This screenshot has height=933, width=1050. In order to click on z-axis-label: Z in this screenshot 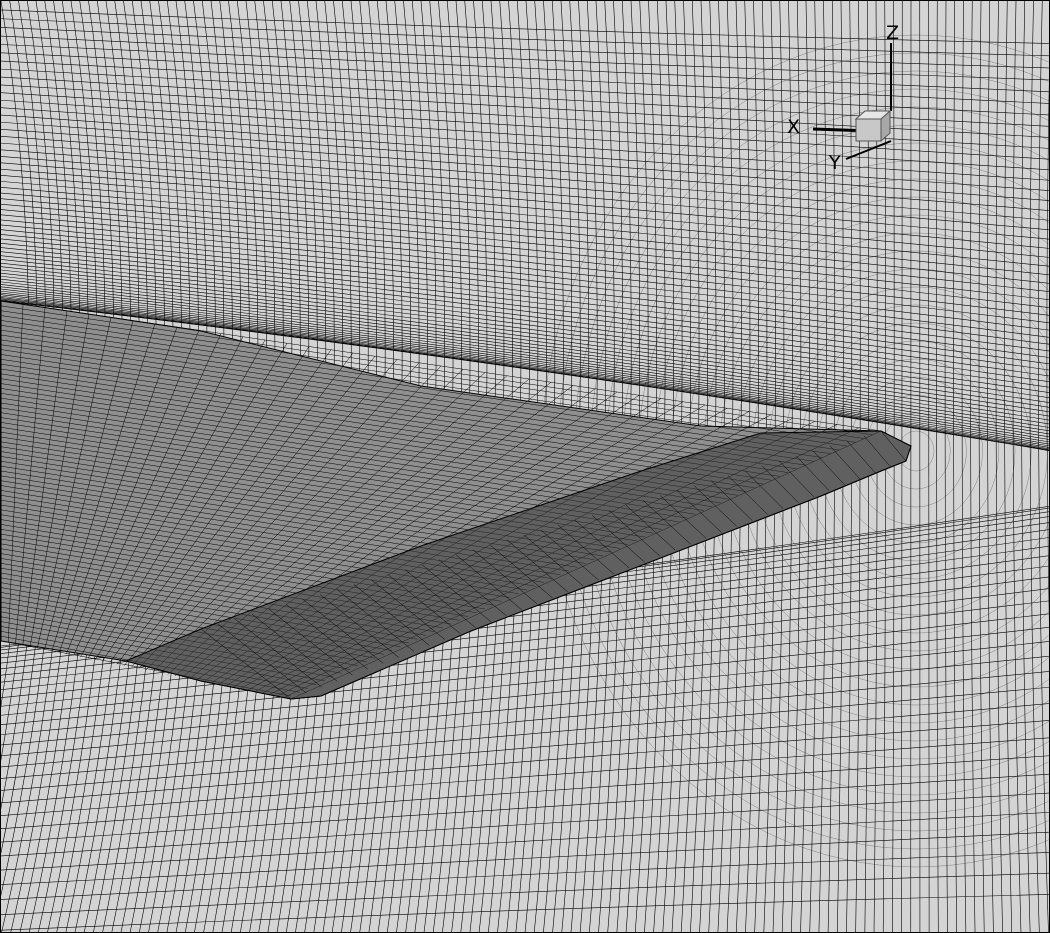, I will do `click(892, 33)`.